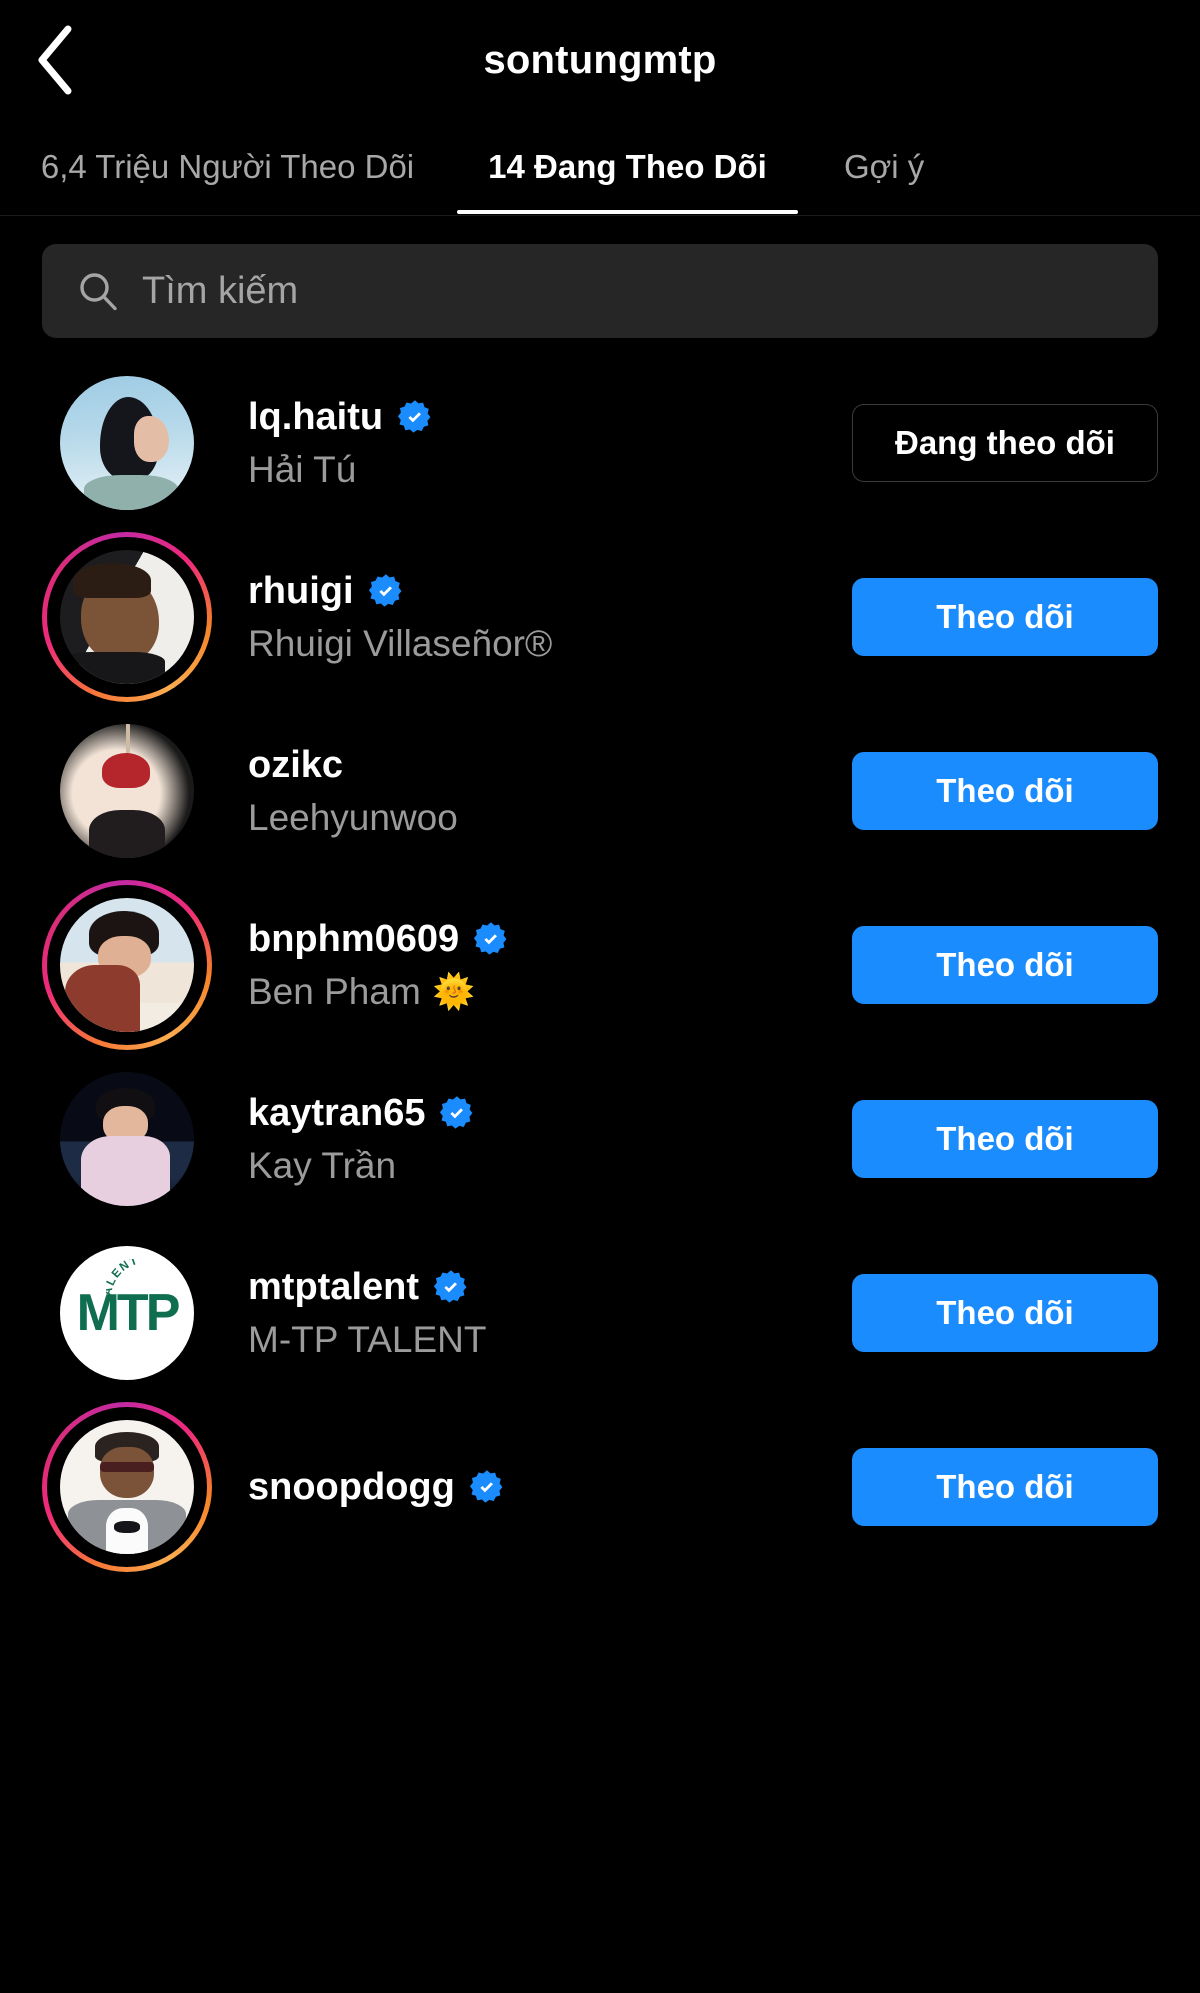 Image resolution: width=1200 pixels, height=1993 pixels. Describe the element at coordinates (322, 1165) in the screenshot. I see `fullname: Kay Trần` at that location.